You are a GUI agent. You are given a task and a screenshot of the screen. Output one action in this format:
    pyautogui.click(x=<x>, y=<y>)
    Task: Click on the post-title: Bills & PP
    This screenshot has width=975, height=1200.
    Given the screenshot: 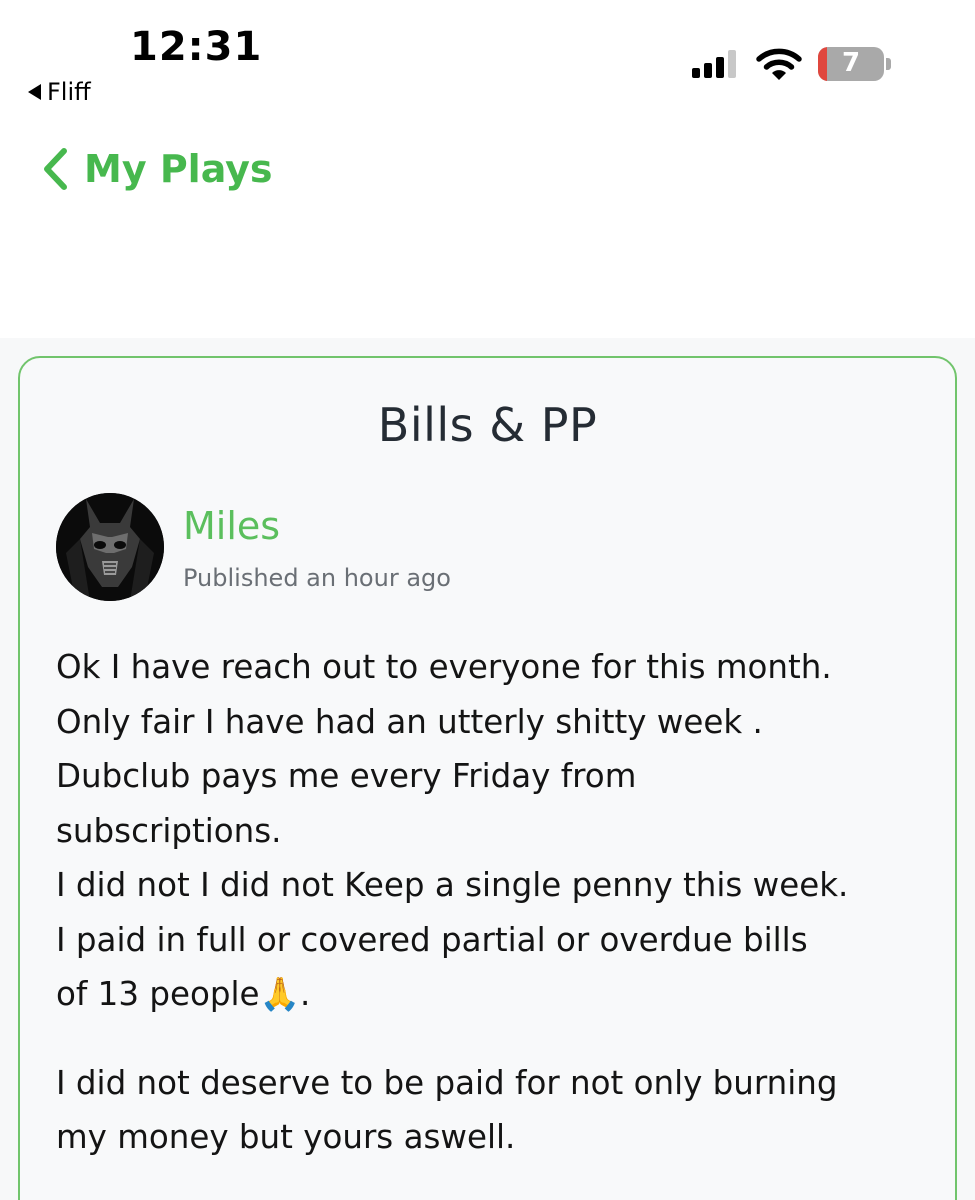 What is the action you would take?
    pyautogui.click(x=487, y=425)
    